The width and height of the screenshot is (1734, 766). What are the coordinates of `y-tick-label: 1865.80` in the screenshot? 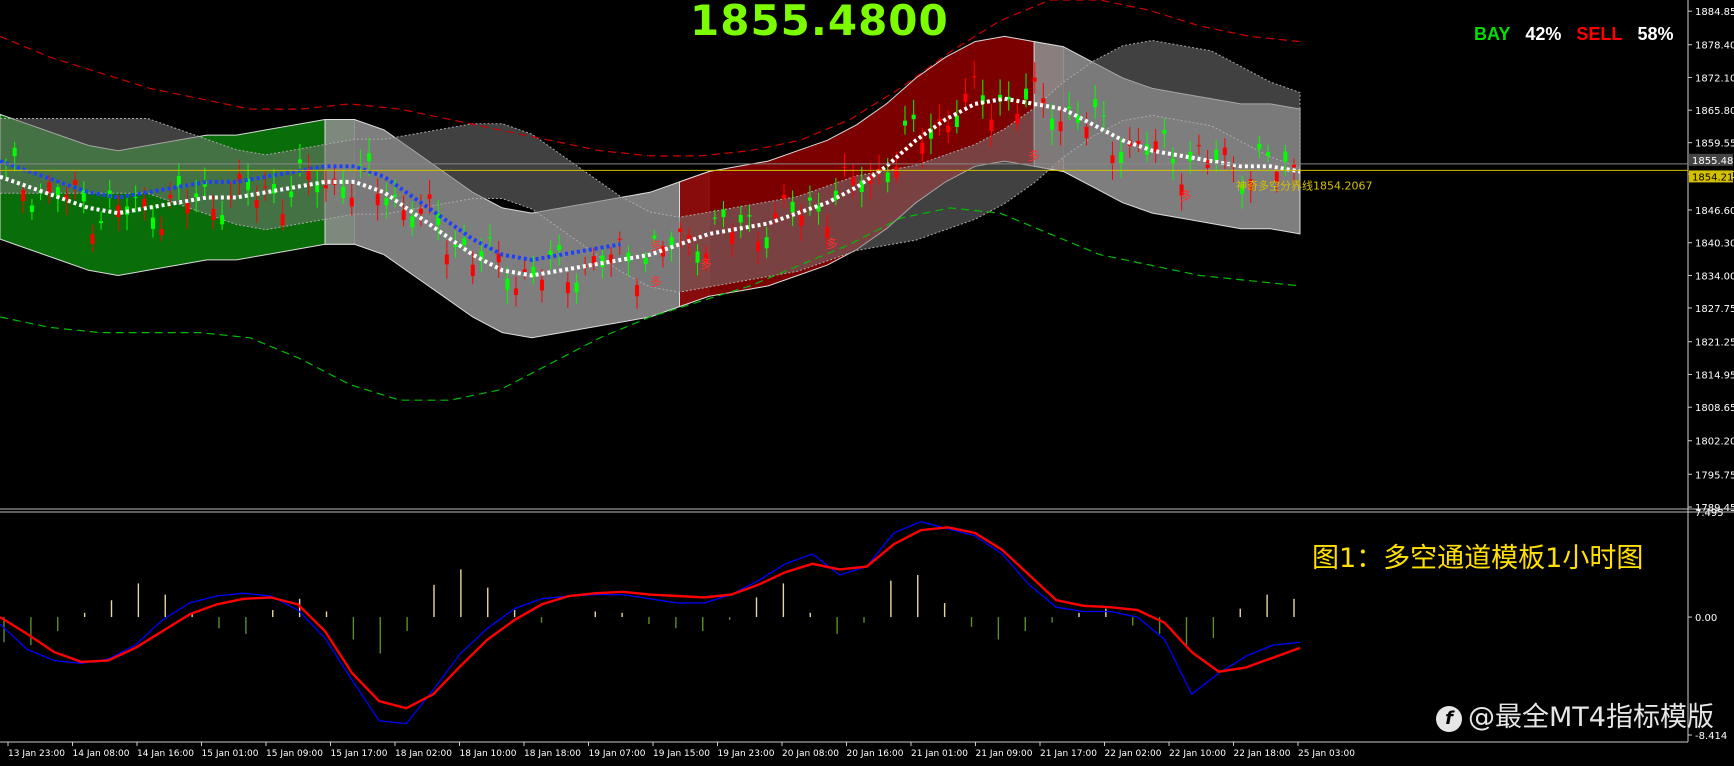 It's located at (1714, 111).